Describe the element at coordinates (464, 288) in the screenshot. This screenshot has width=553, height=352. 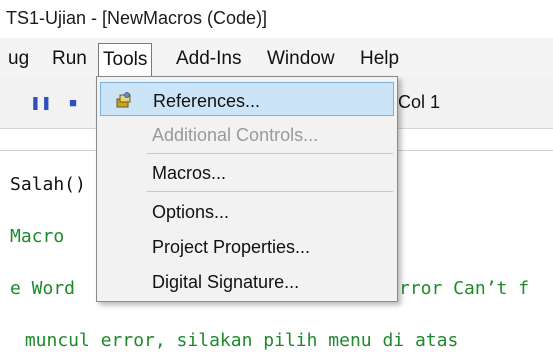
I see `code-line-3-tail: rror Can’t f` at that location.